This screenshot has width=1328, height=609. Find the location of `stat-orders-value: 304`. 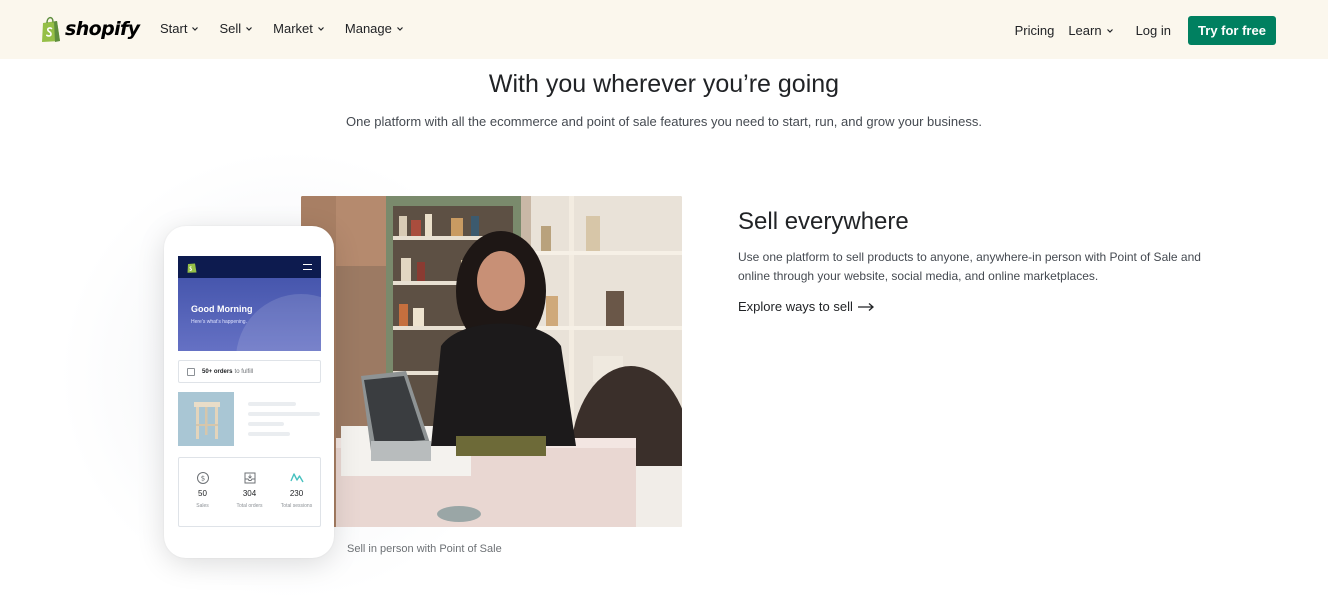

stat-orders-value: 304 is located at coordinates (249, 493).